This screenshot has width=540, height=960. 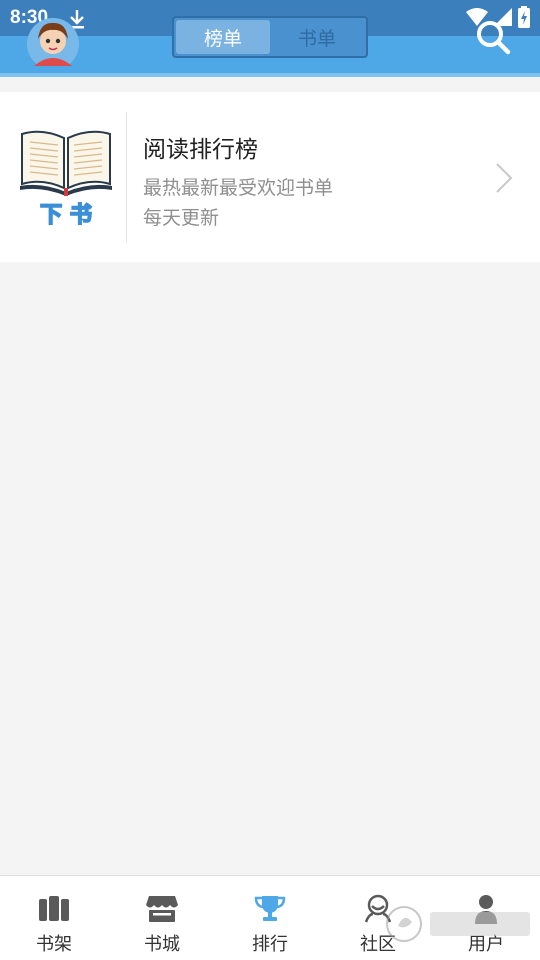 I want to click on card-title: 阅读排行榜, so click(x=200, y=150).